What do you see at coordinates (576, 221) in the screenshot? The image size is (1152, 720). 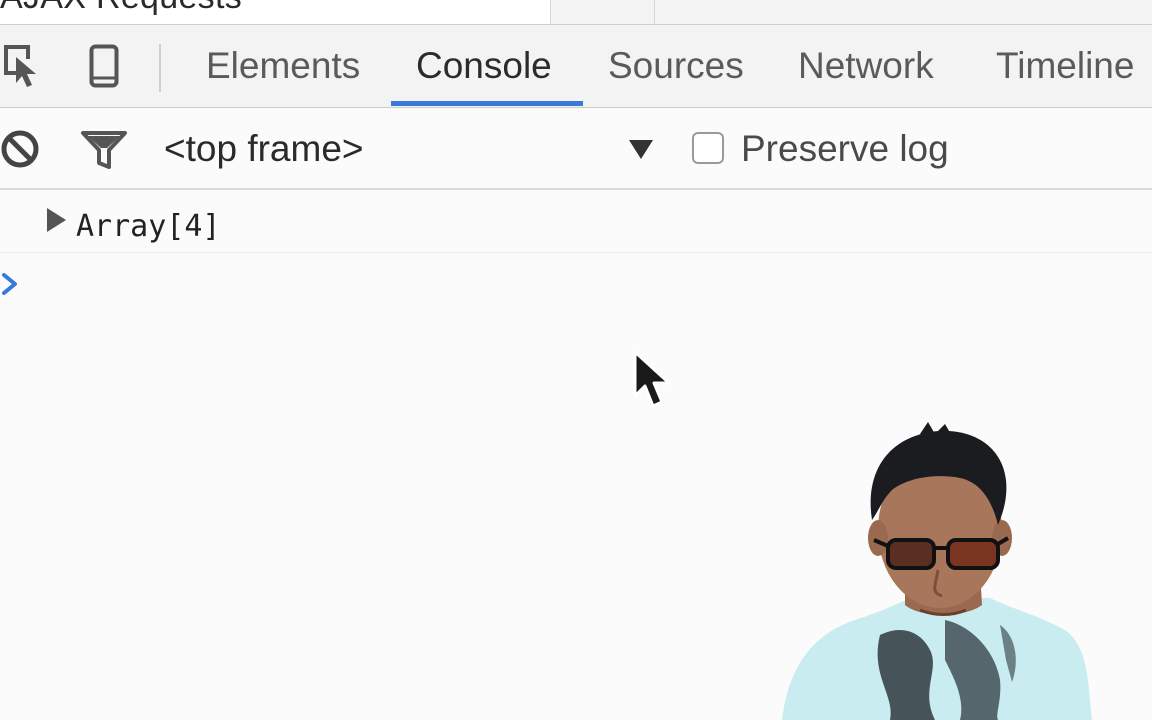 I see `console-message-row: Array[4]` at bounding box center [576, 221].